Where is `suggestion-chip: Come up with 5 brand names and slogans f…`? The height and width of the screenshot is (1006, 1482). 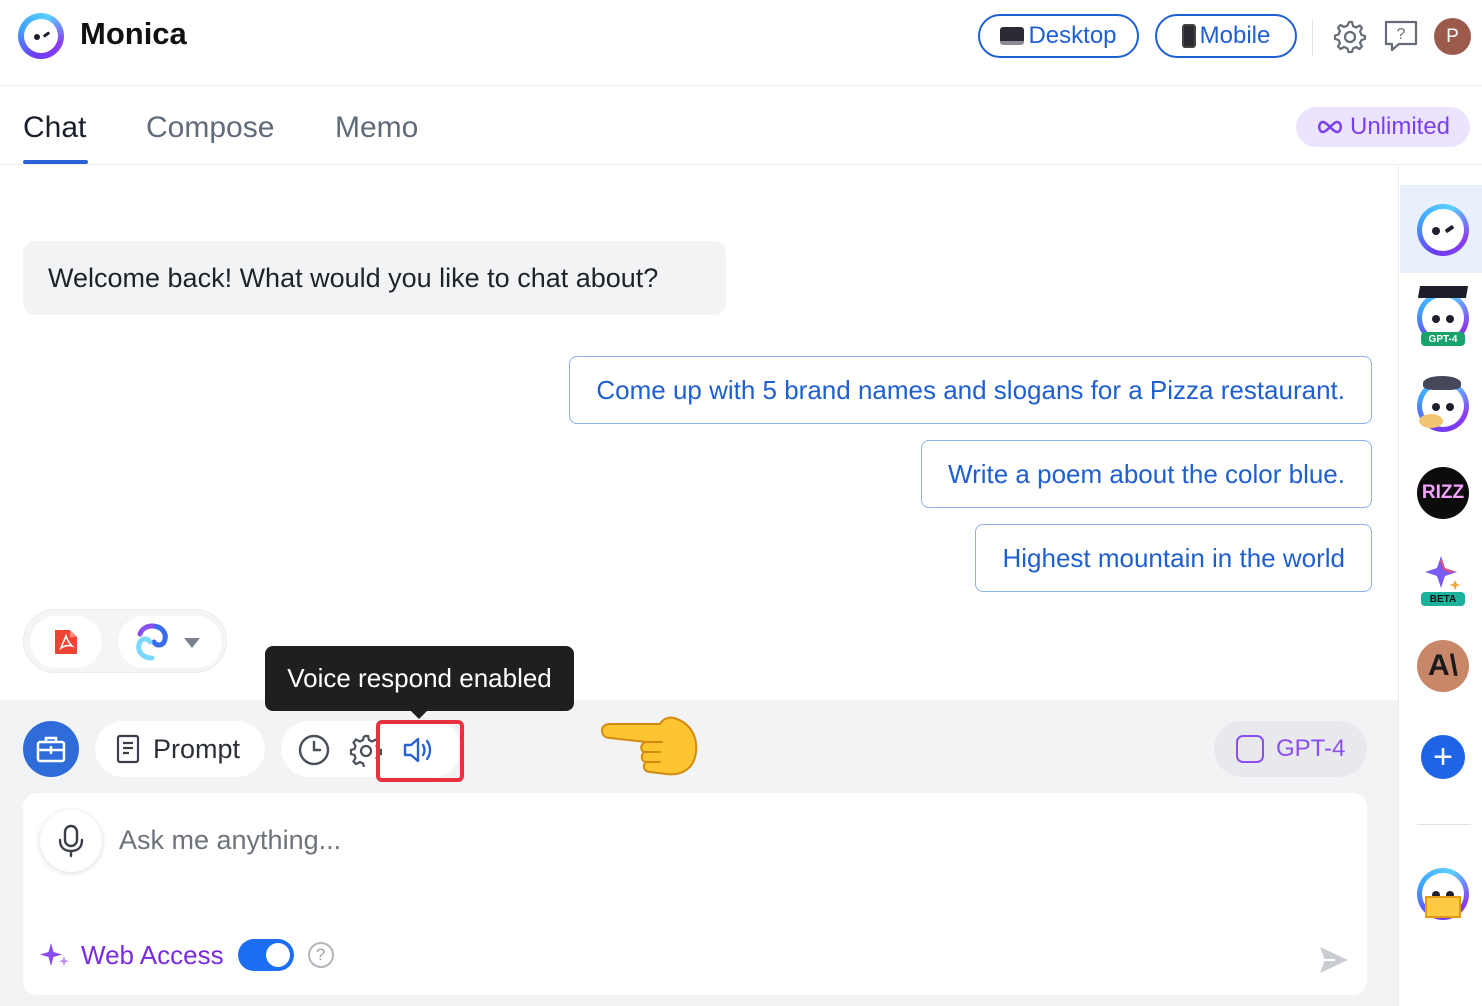
suggestion-chip: Come up with 5 brand names and slogans f… is located at coordinates (970, 390).